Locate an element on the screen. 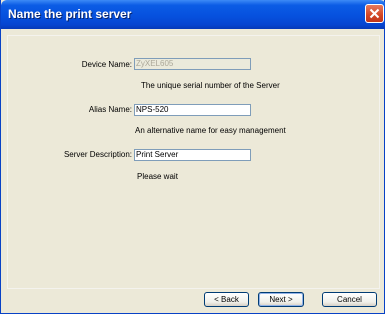 The height and width of the screenshot is (314, 385). cancel-button: Cancel is located at coordinates (349, 299).